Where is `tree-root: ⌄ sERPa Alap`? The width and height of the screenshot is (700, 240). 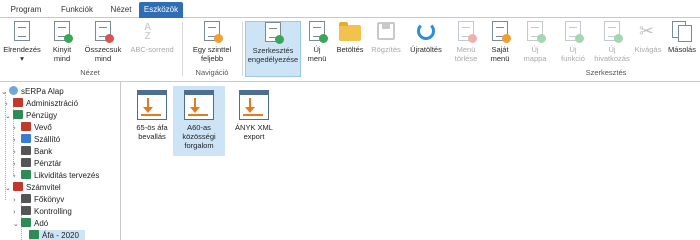 tree-root: ⌄ sERPa Alap is located at coordinates (32, 92).